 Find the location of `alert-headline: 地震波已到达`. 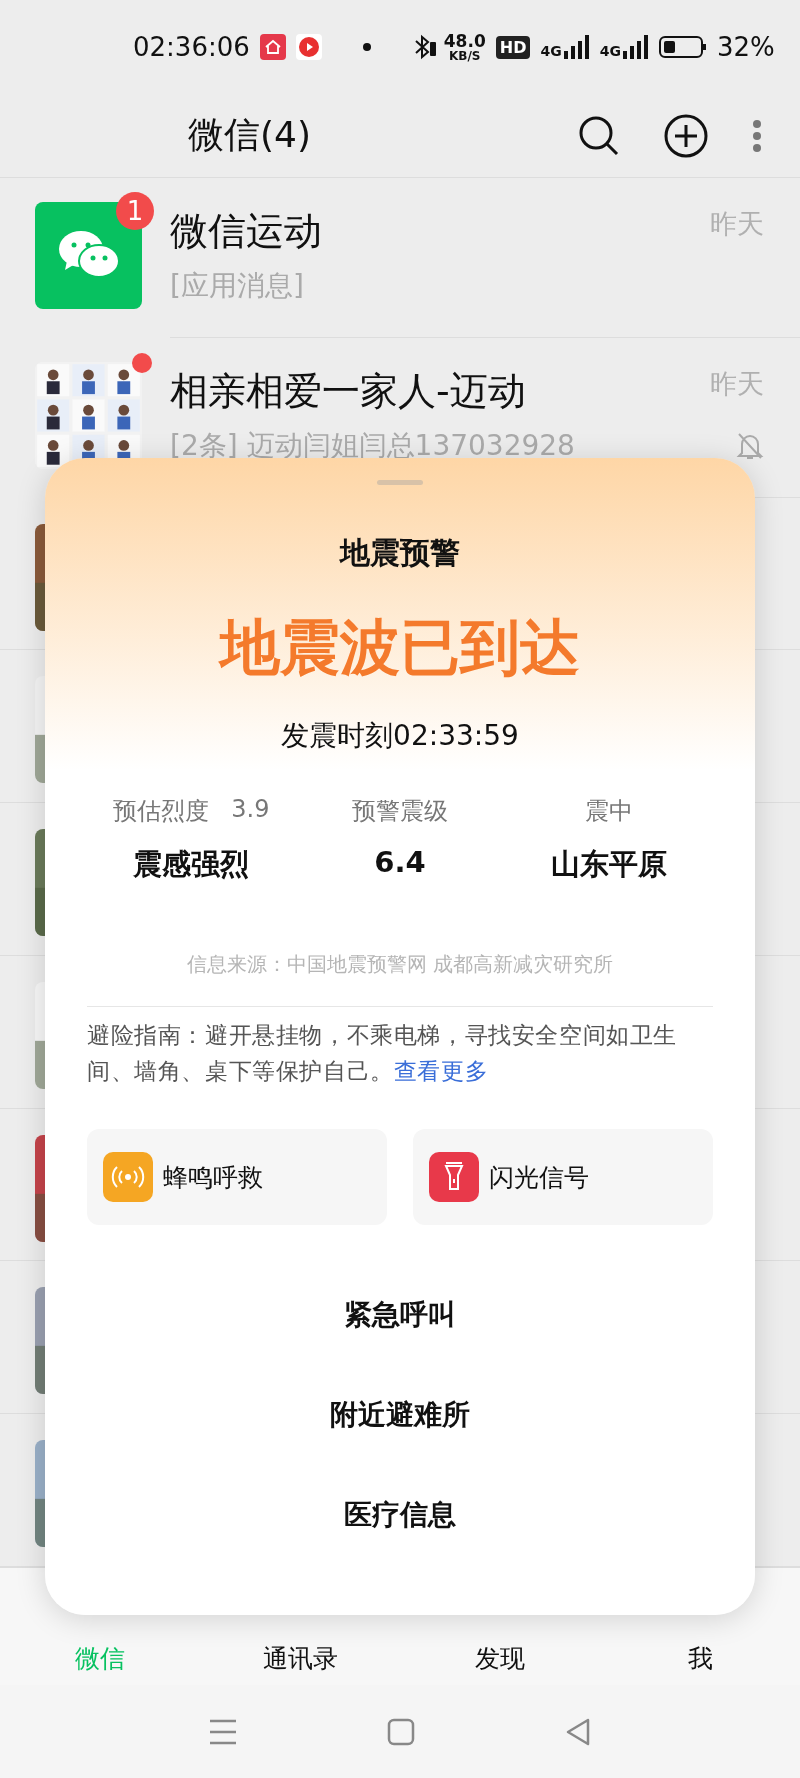

alert-headline: 地震波已到达 is located at coordinates (400, 647).